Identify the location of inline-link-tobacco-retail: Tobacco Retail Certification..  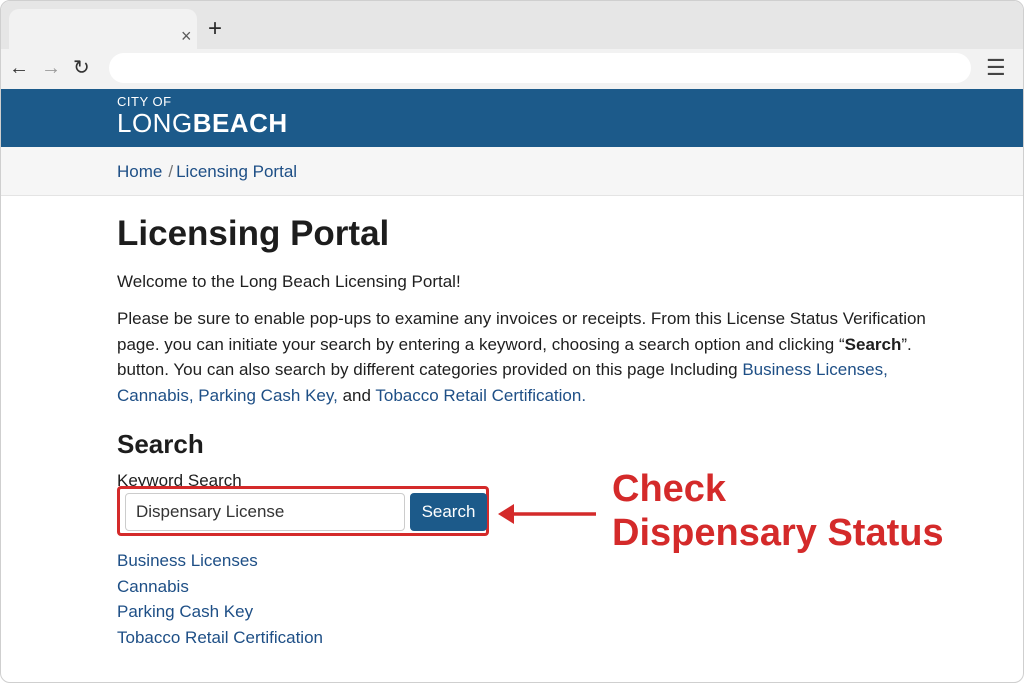
(480, 395).